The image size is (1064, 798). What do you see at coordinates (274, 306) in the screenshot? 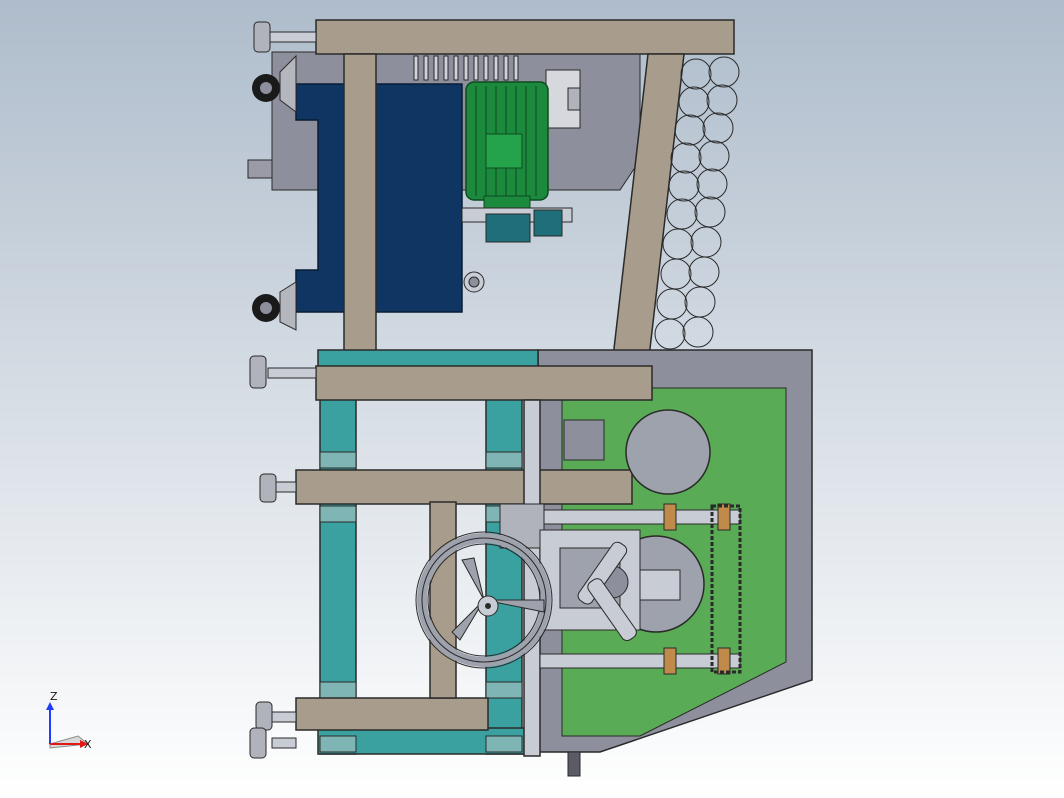
I see `caster-wheel-icon` at bounding box center [274, 306].